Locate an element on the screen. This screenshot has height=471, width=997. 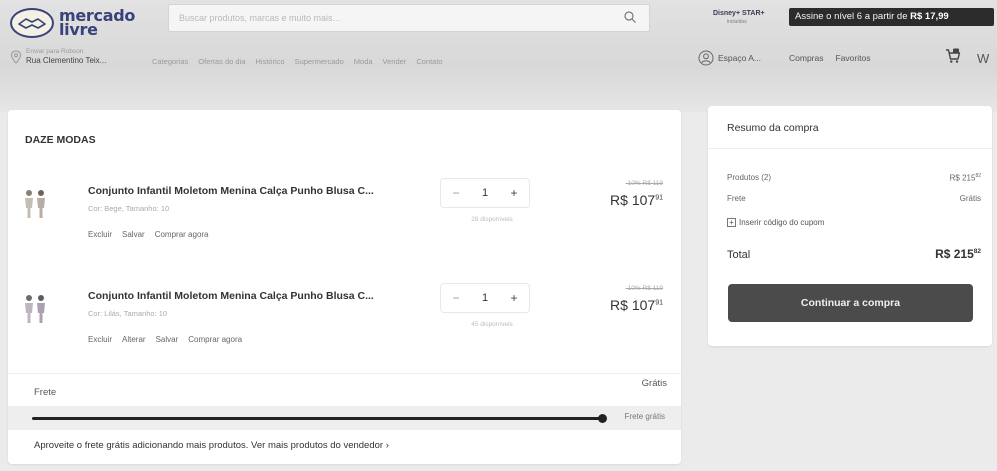
account-nav: Espaço A... Compras Favoritos is located at coordinates (790, 58).